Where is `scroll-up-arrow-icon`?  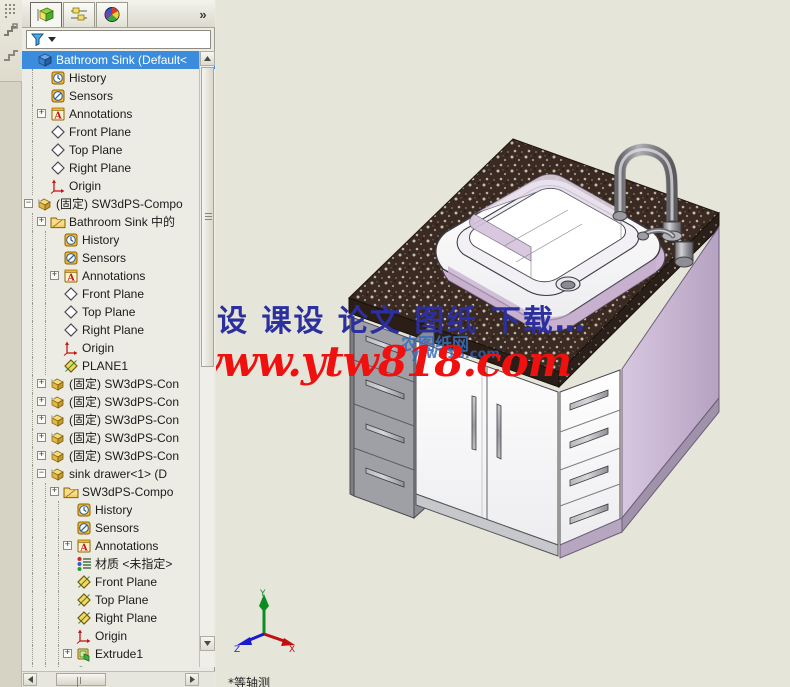 scroll-up-arrow-icon is located at coordinates (207, 58).